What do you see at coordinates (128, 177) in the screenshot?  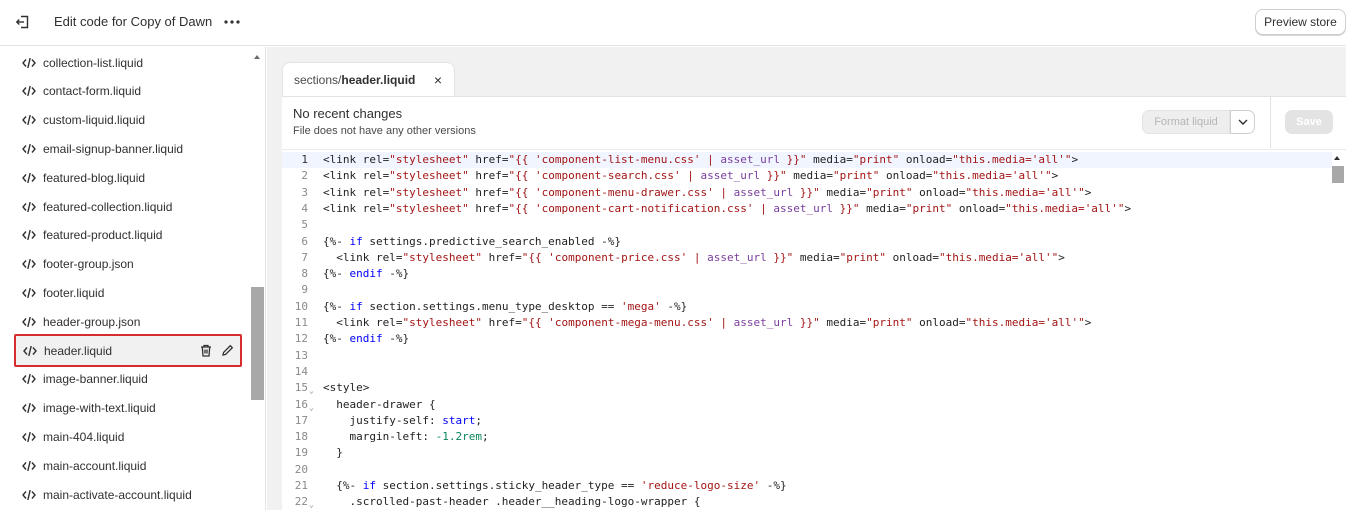 I see `file-item: featured-blog.liquid` at bounding box center [128, 177].